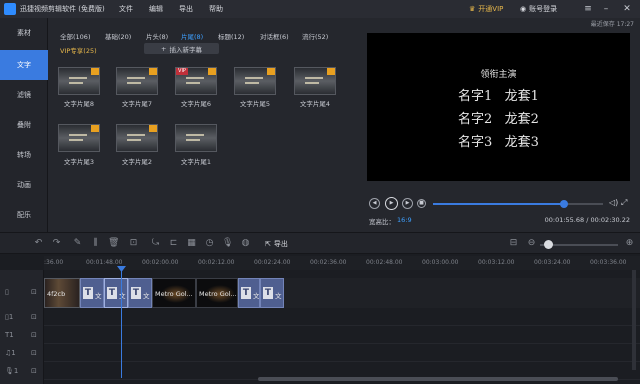 This screenshot has width=640, height=384. What do you see at coordinates (113, 243) in the screenshot?
I see `delete-icon: 🗑` at bounding box center [113, 243].